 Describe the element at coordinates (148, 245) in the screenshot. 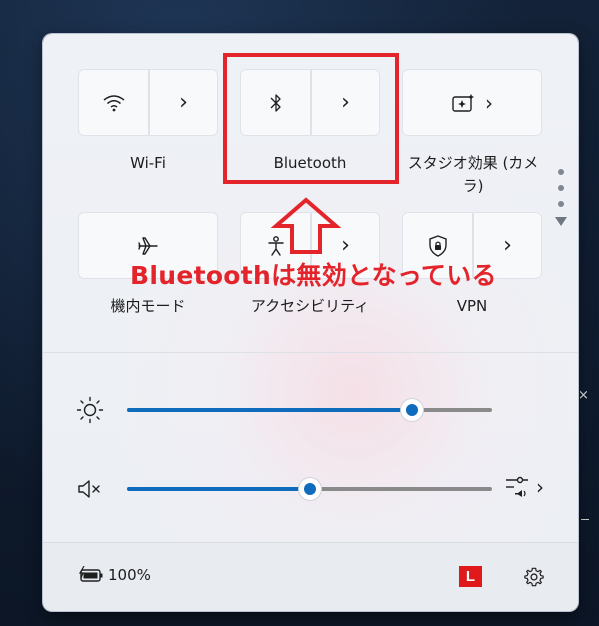

I see `airplane-icon` at that location.